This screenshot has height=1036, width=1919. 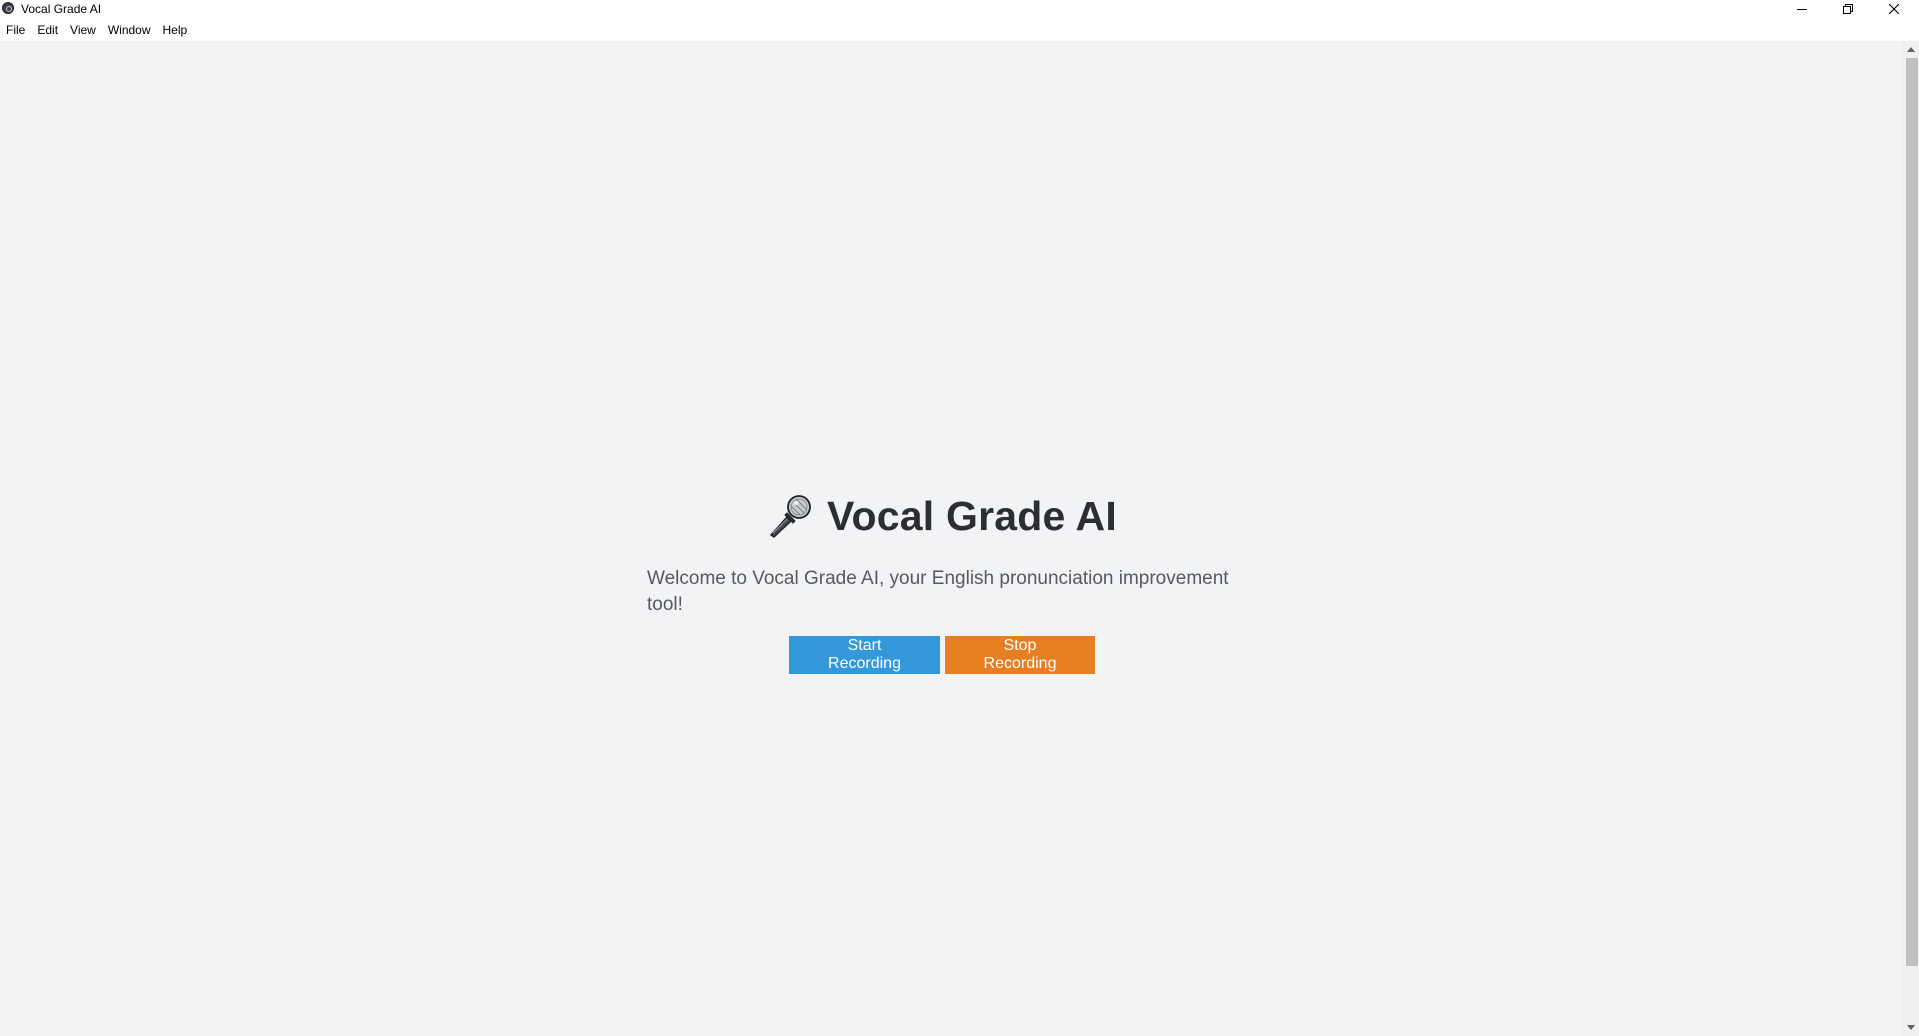 I want to click on vertical-scrollbar, so click(x=1910, y=538).